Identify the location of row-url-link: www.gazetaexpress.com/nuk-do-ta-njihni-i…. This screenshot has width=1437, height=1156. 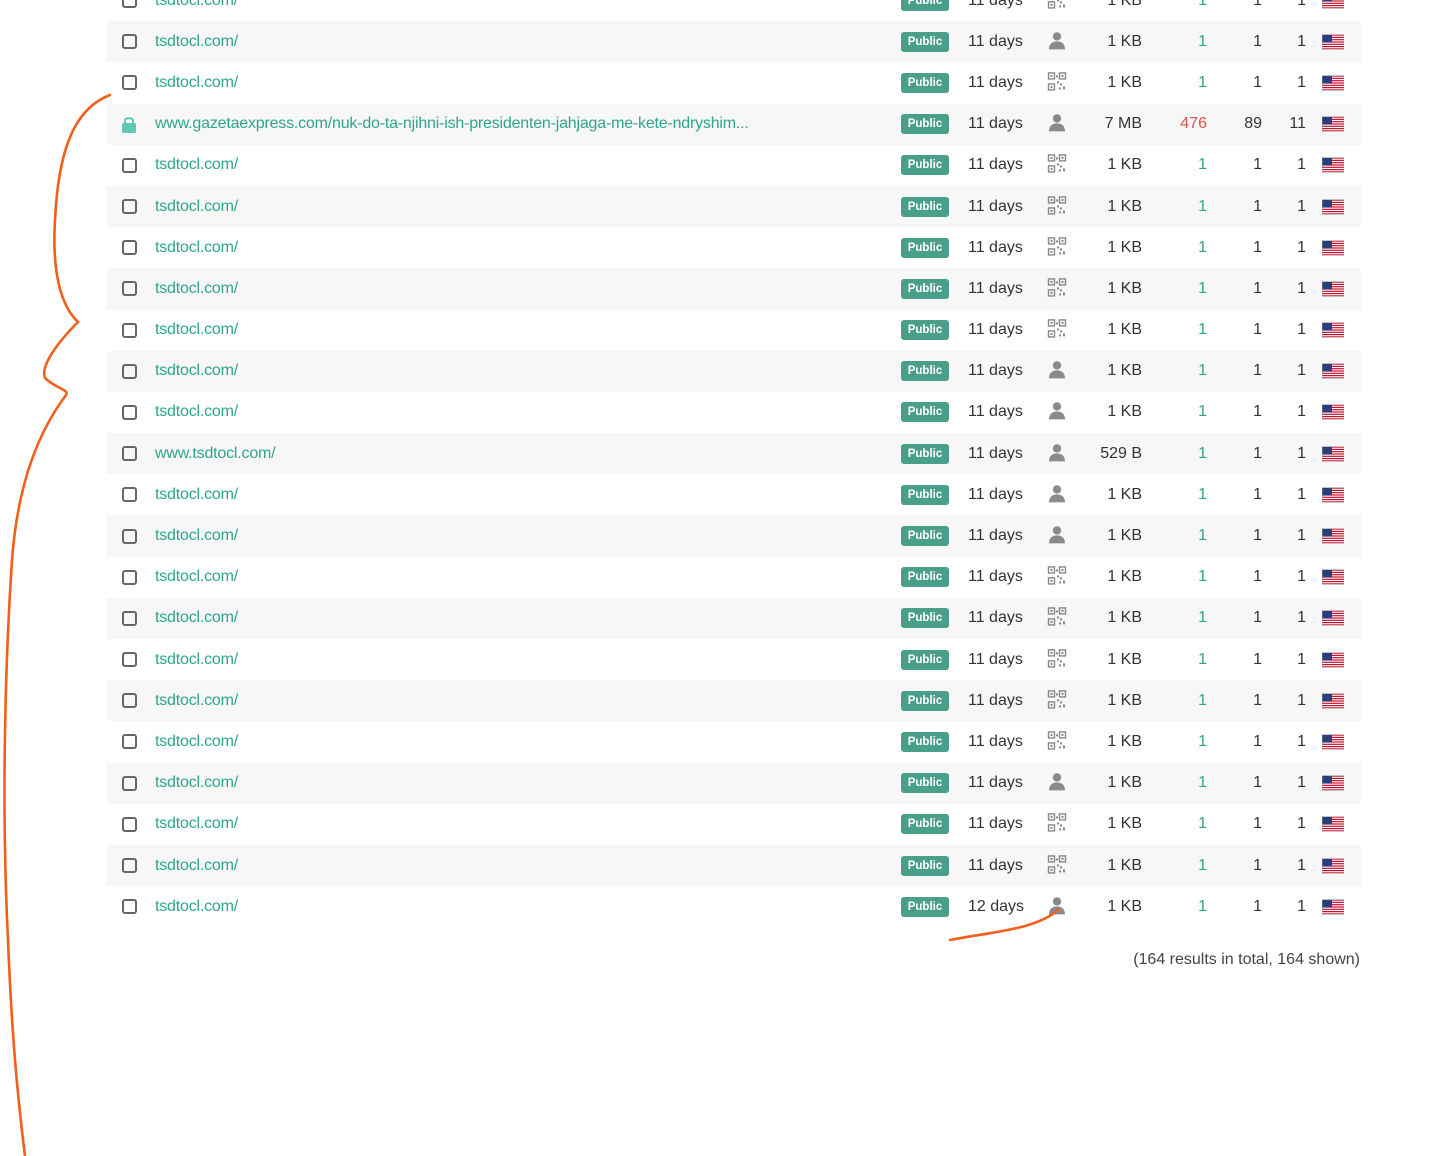
(452, 124).